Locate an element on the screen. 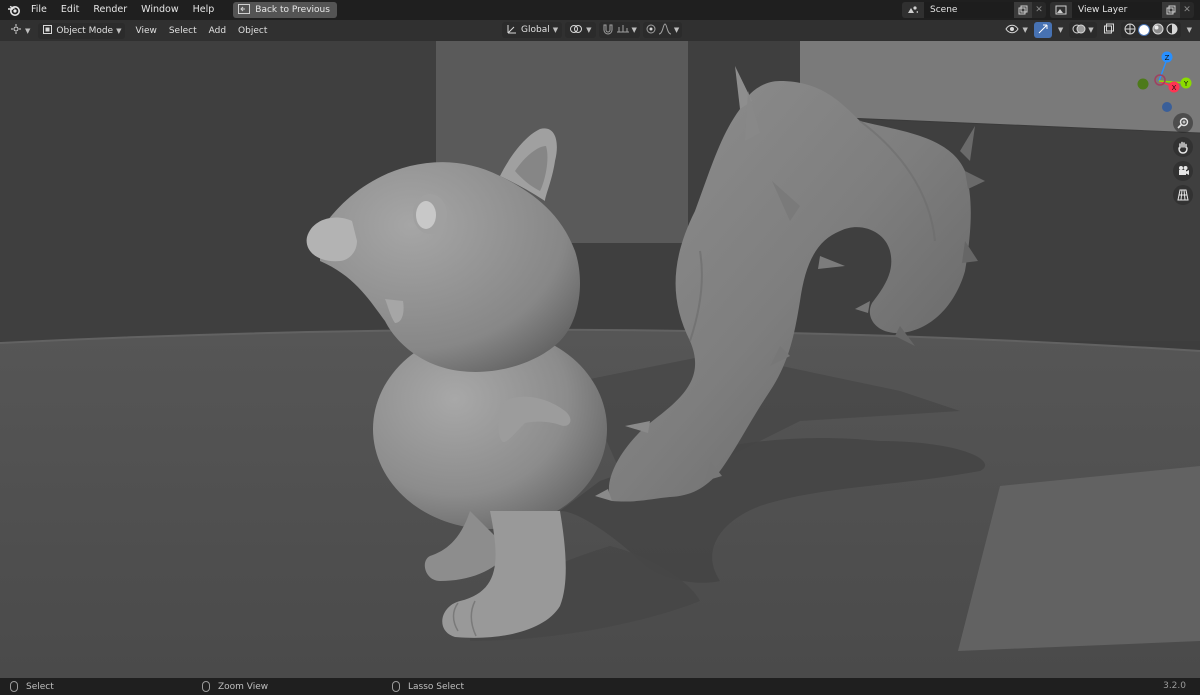  grid-ortho-icon is located at coordinates (1183, 195).